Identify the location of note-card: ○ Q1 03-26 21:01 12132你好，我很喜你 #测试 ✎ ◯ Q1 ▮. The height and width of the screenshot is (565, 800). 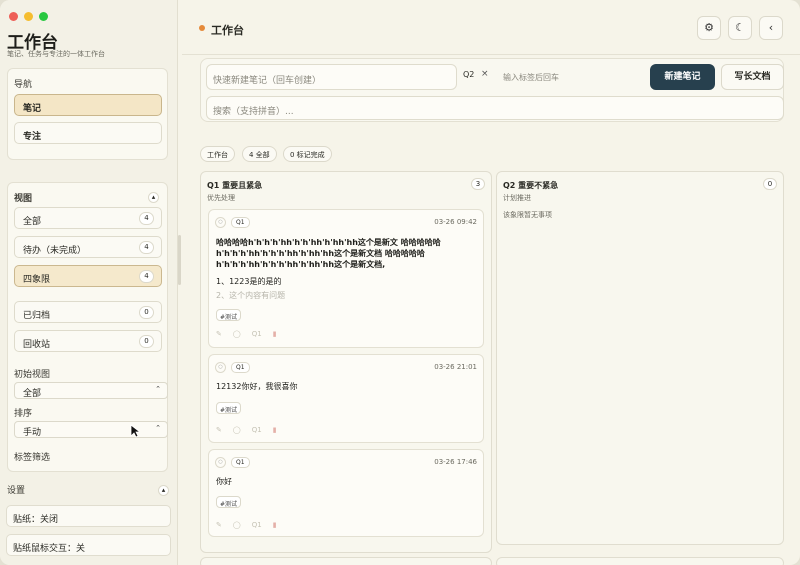
(346, 398).